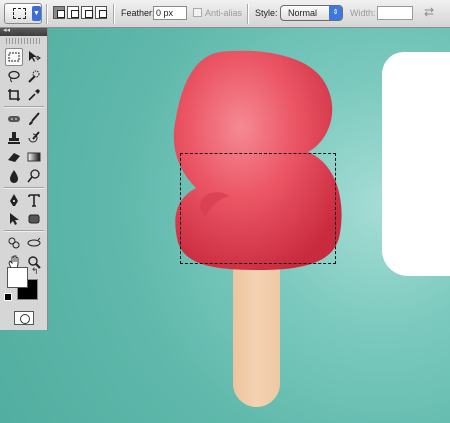  Describe the element at coordinates (170, 13) in the screenshot. I see `feather-input: 0 px` at that location.